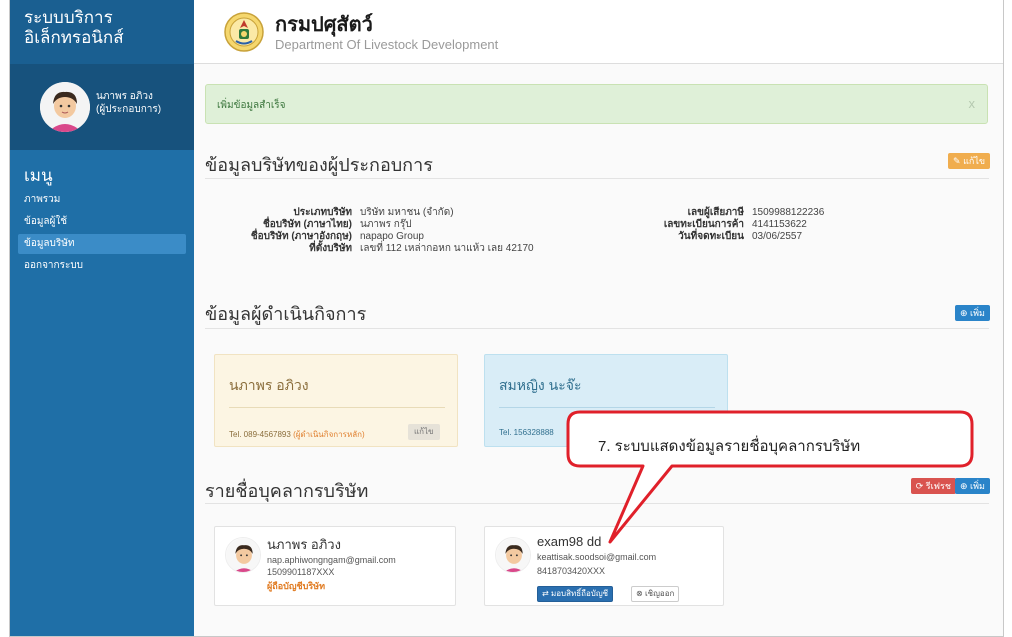 The height and width of the screenshot is (637, 1012). I want to click on callout-bubble, so click(770, 477).